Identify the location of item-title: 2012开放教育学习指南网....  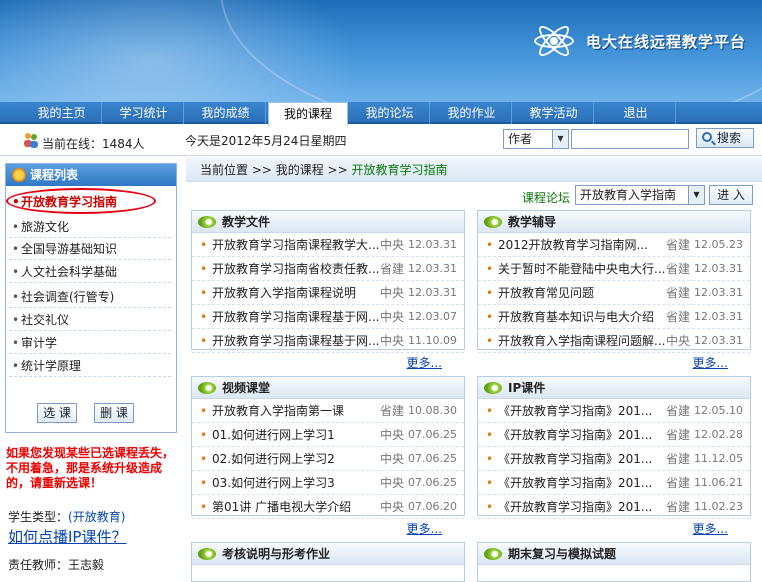
(583, 245).